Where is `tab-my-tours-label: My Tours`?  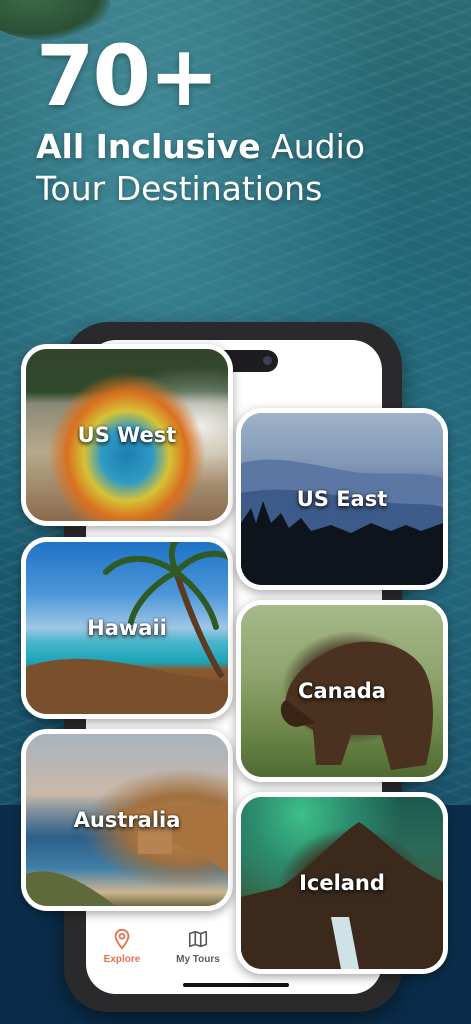
tab-my-tours-label: My Tours is located at coordinates (198, 959).